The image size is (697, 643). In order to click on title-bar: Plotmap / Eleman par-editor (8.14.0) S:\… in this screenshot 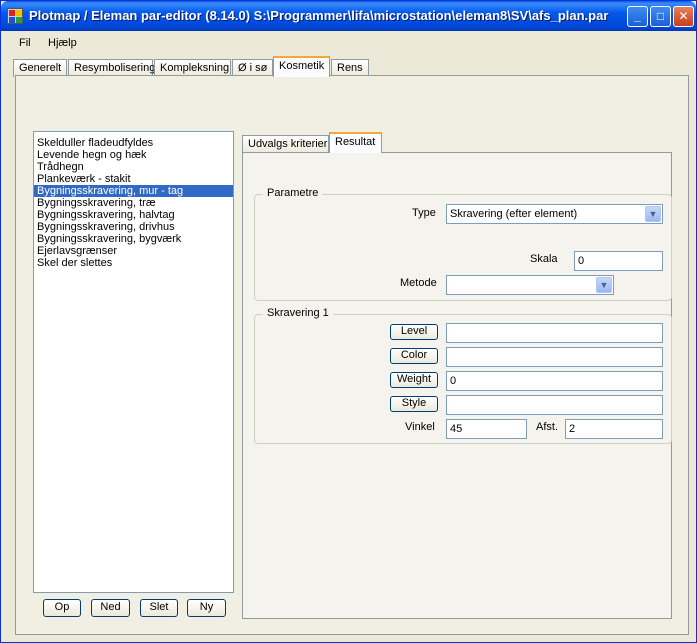, I will do `click(348, 16)`.